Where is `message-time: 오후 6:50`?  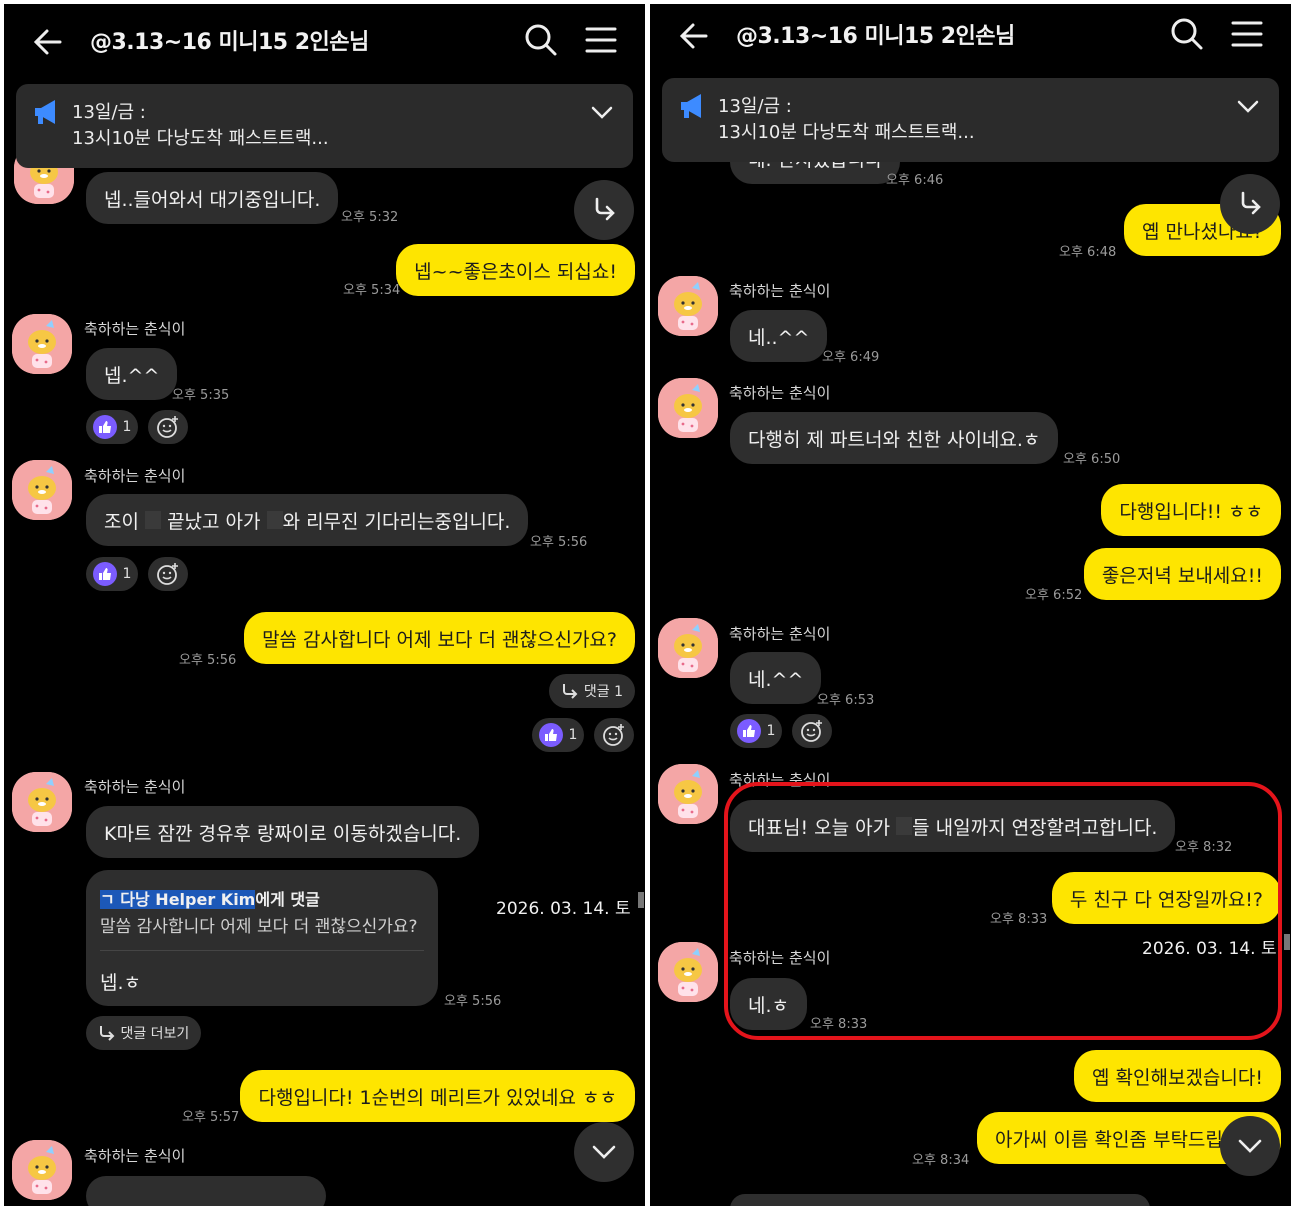
message-time: 오후 6:50 is located at coordinates (1092, 459).